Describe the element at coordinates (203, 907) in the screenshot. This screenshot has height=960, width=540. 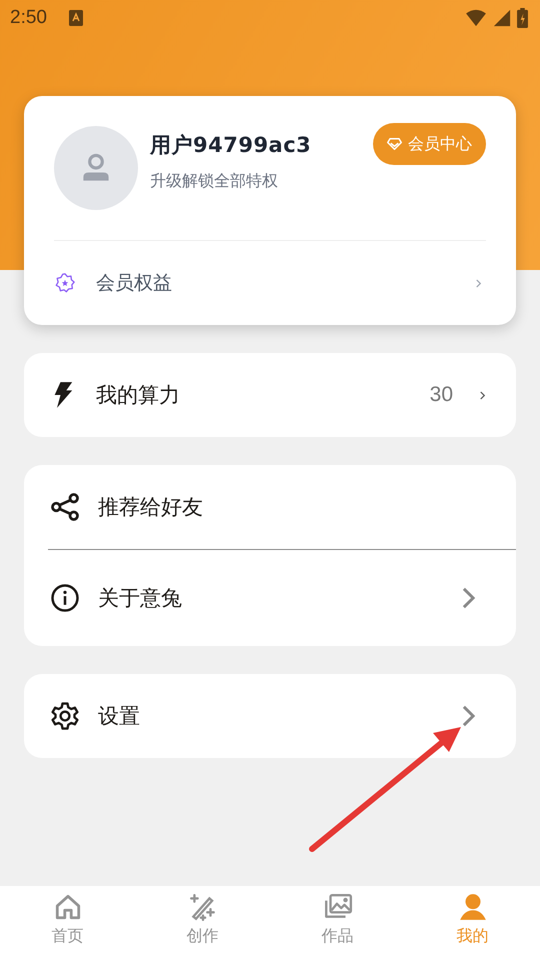
I see `magic-wand-icon` at that location.